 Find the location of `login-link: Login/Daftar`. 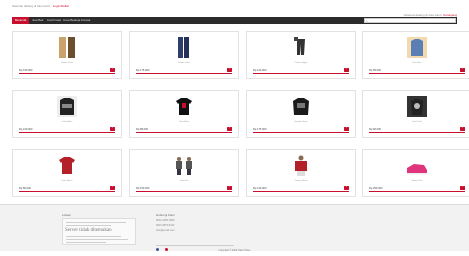

login-link: Login/Daftar is located at coordinates (61, 6).